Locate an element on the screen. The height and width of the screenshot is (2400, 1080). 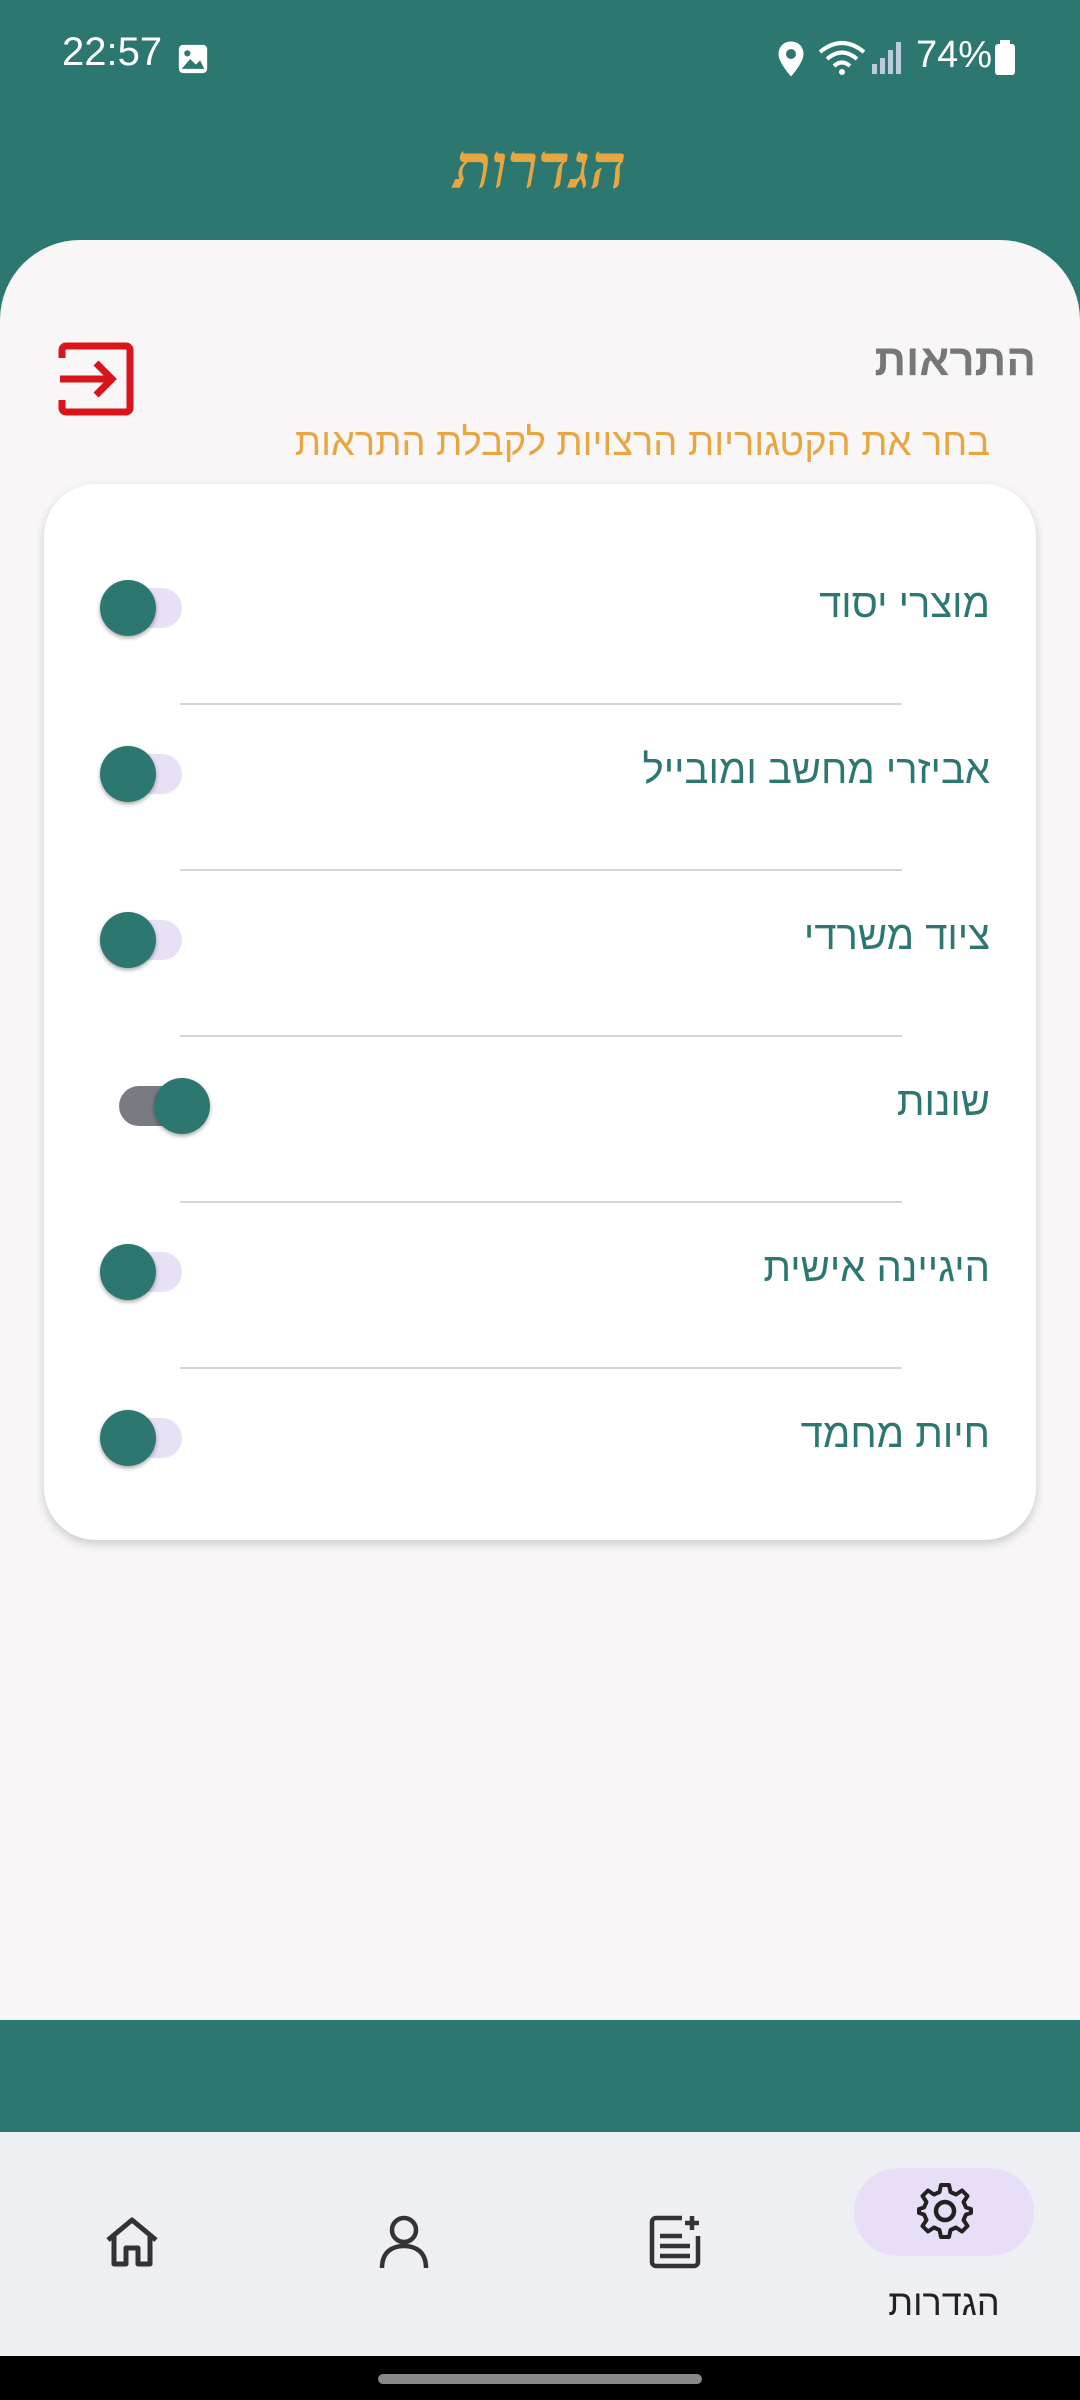
category-label: היגיינה אישית is located at coordinates (876, 1268).